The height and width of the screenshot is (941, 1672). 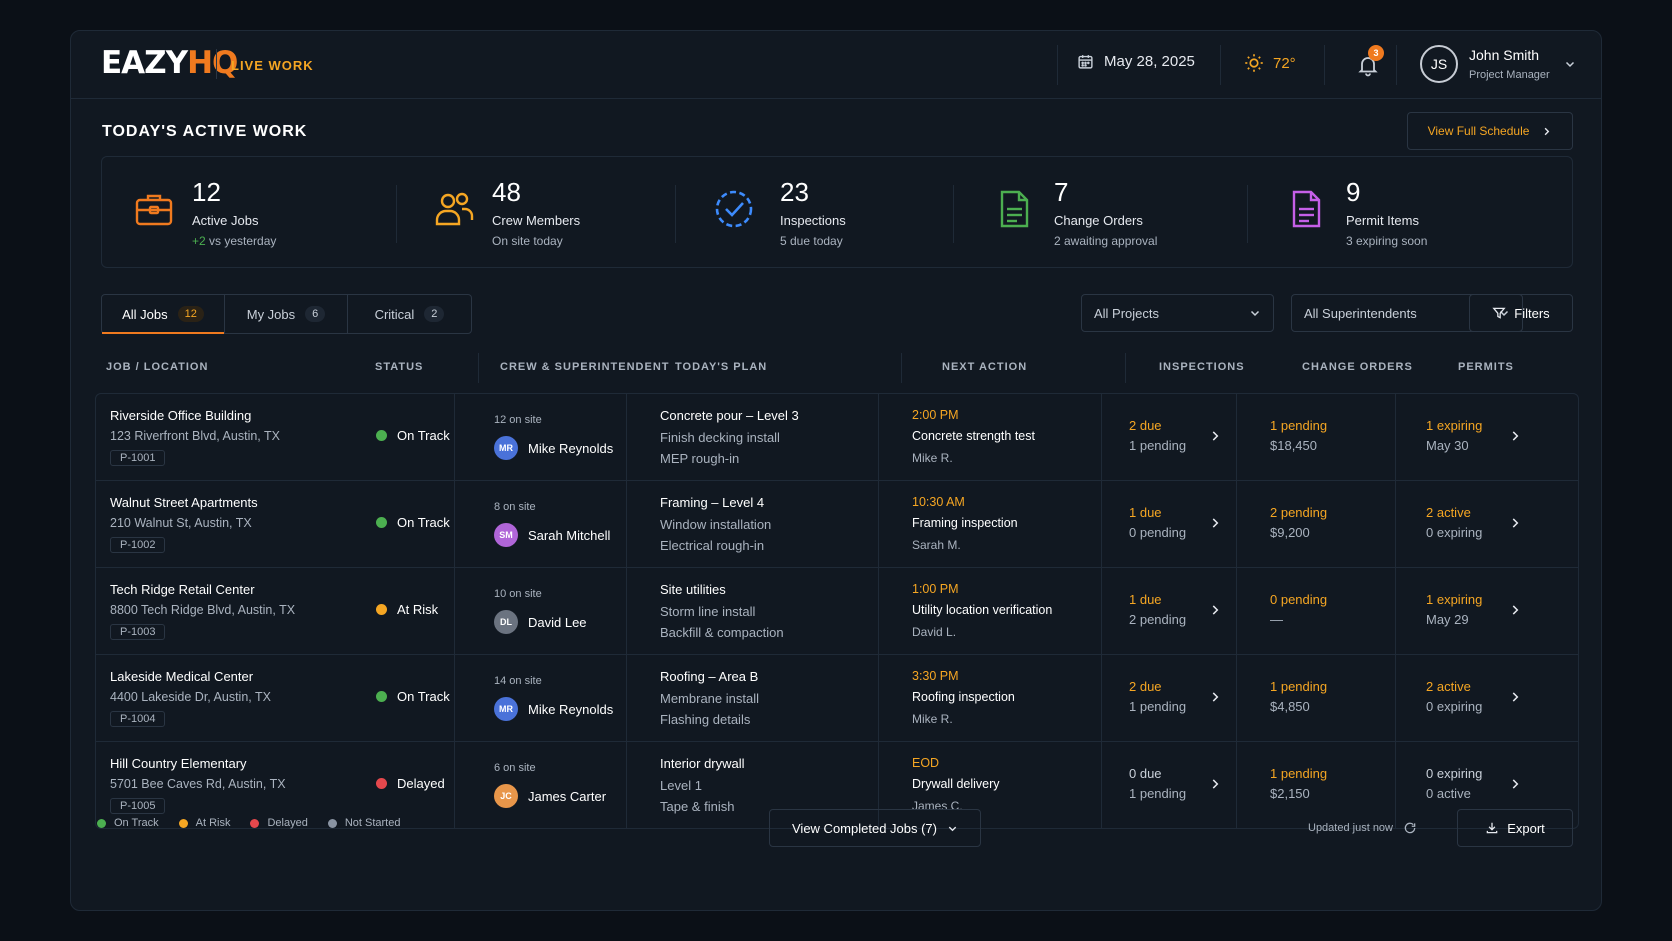 What do you see at coordinates (182, 589) in the screenshot?
I see `job-name: Tech Ridge Retail Center` at bounding box center [182, 589].